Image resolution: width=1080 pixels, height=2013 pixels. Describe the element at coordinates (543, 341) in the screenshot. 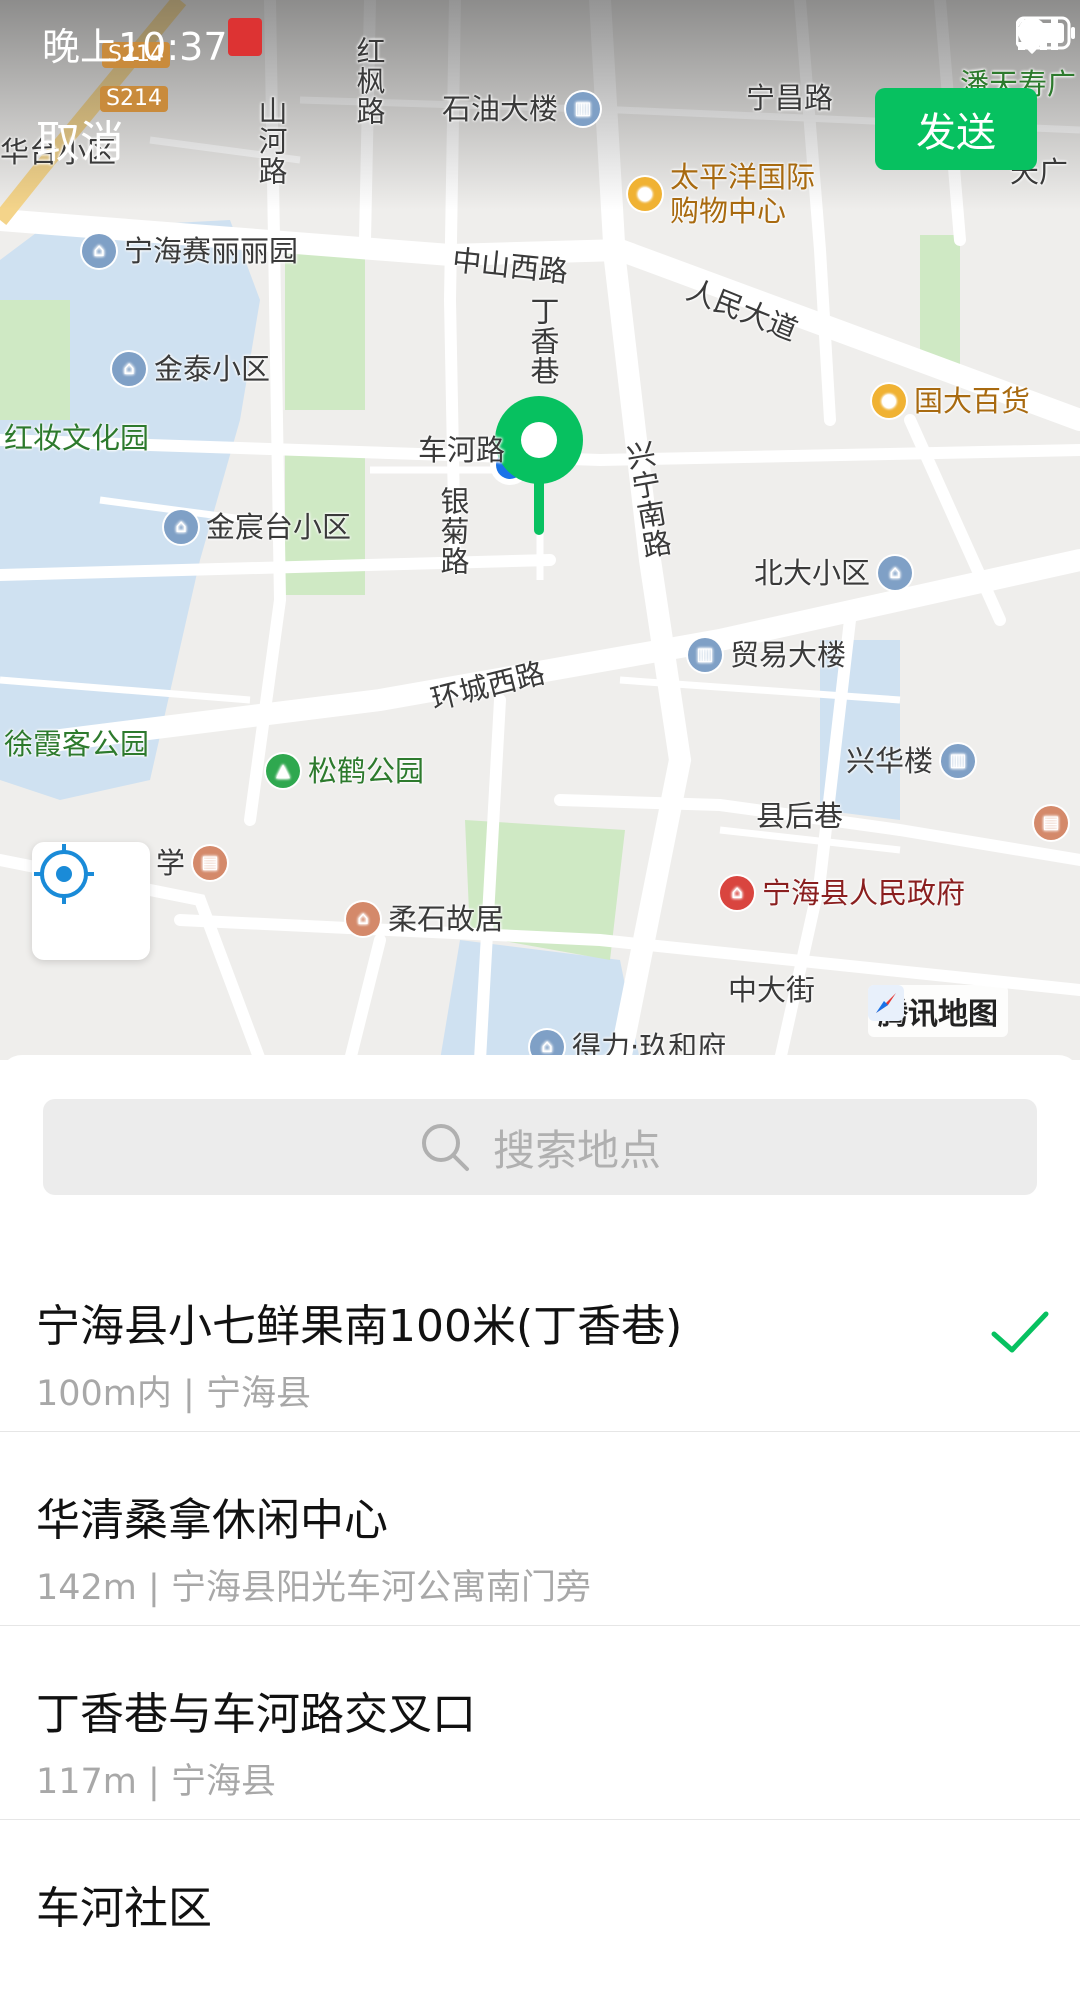

I see `map-label: 丁香巷` at that location.